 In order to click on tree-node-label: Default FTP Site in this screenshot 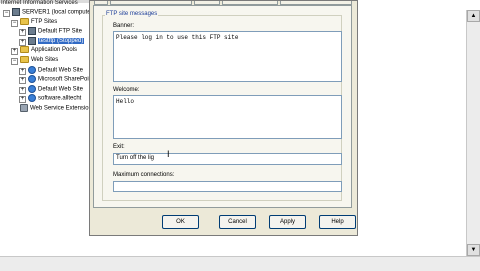, I will do `click(60, 31)`.